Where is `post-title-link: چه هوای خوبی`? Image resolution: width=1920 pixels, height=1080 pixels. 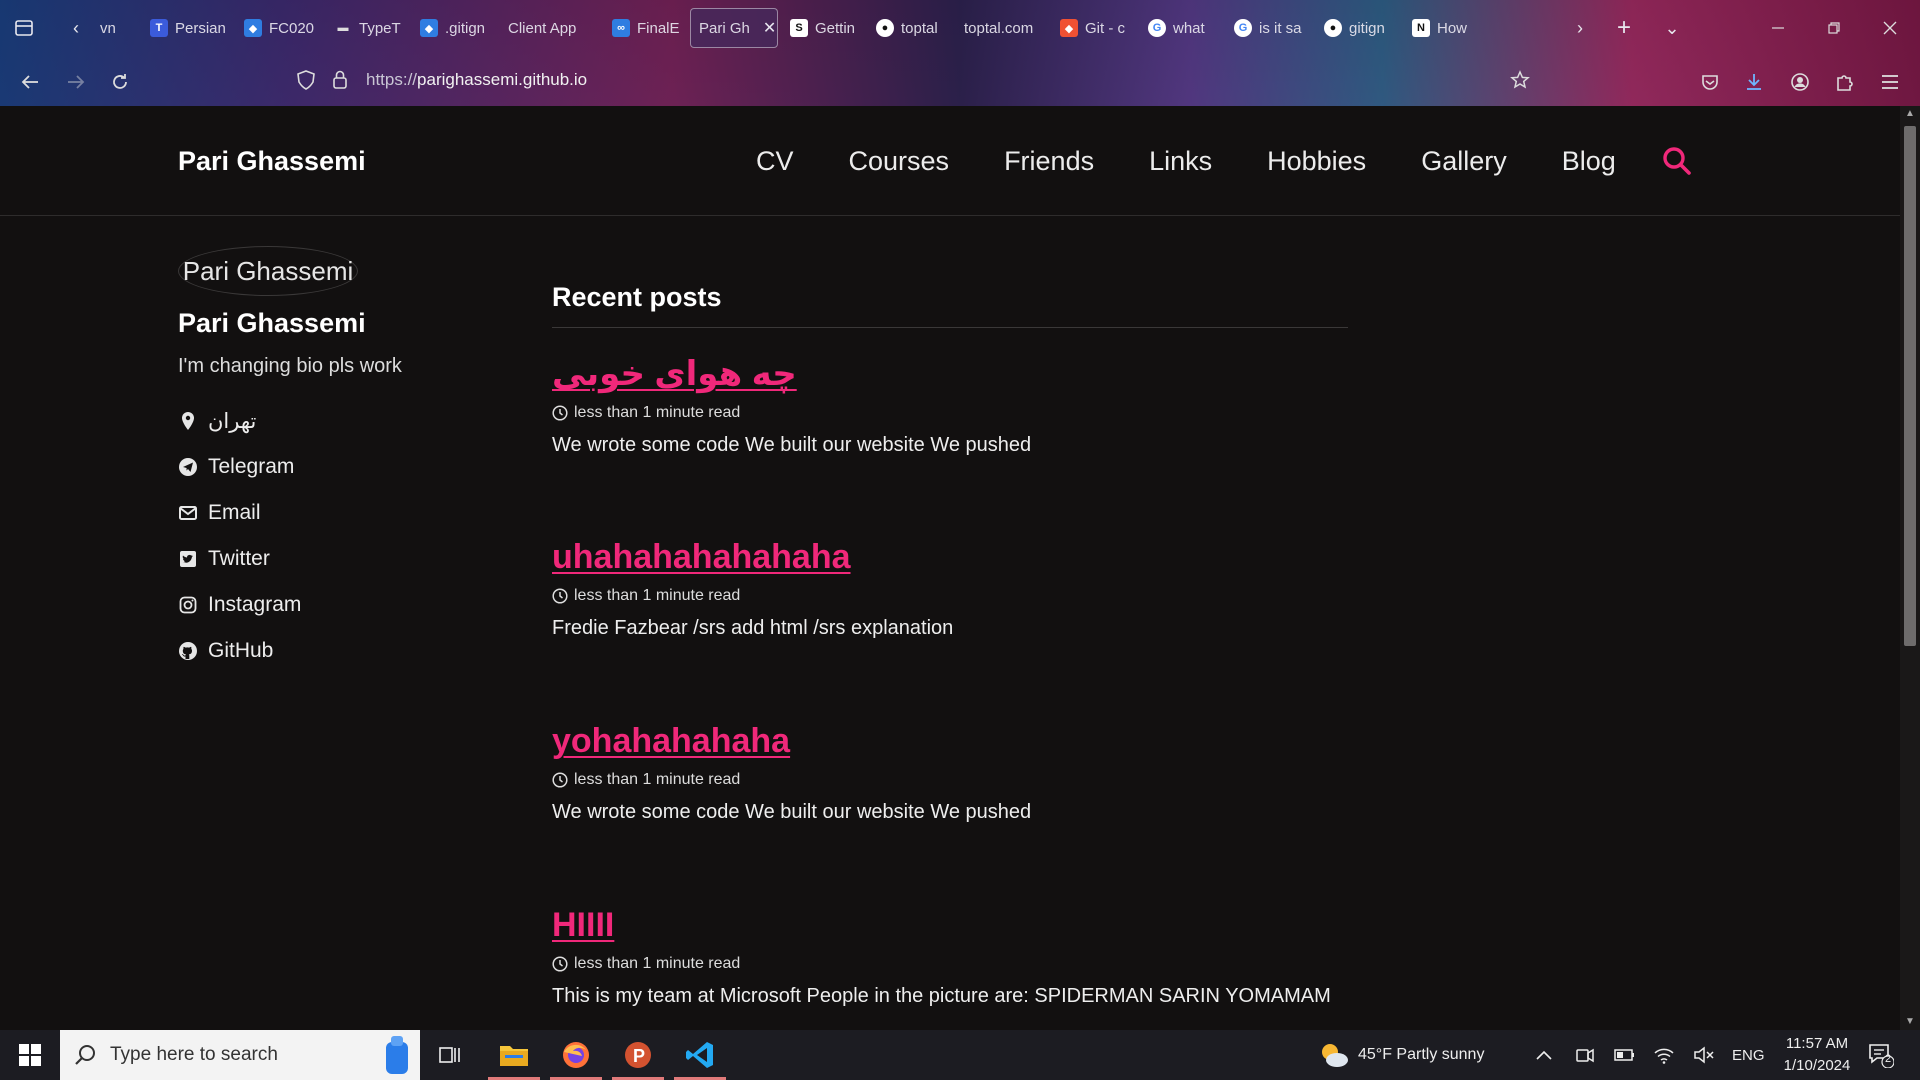 post-title-link: چه هوای خوبی is located at coordinates (674, 374).